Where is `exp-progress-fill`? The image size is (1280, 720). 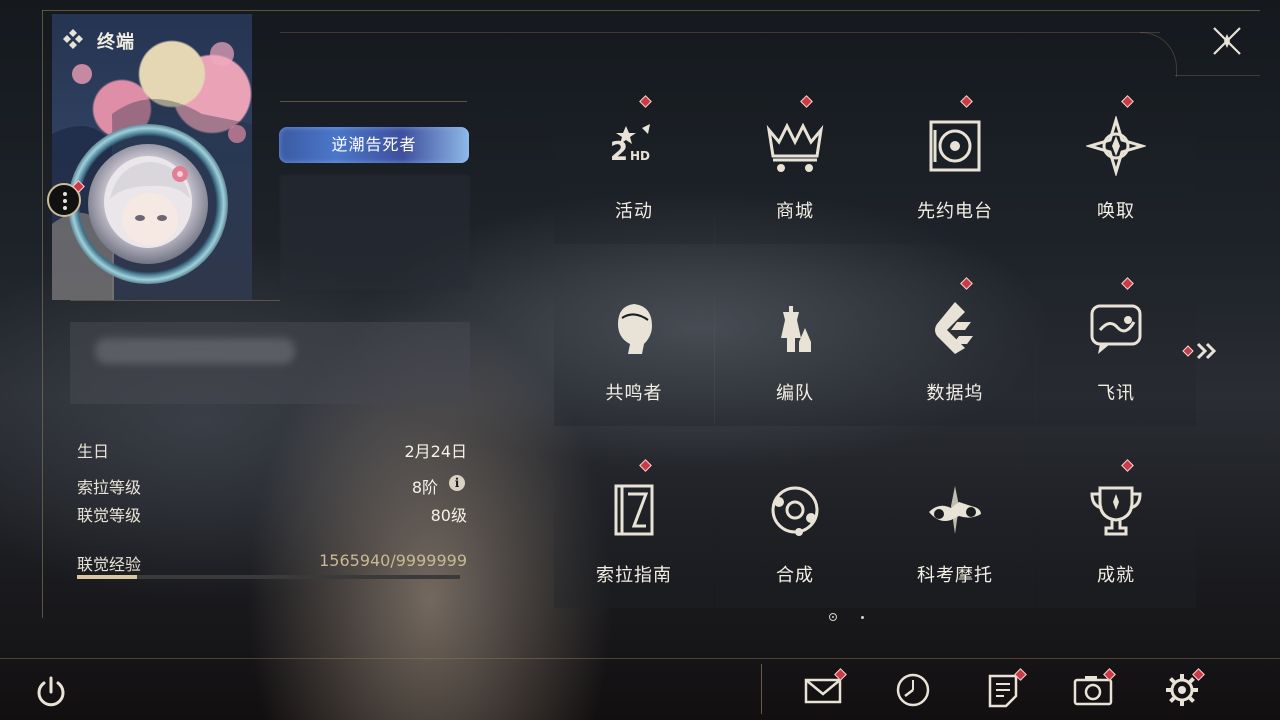
exp-progress-fill is located at coordinates (107, 577).